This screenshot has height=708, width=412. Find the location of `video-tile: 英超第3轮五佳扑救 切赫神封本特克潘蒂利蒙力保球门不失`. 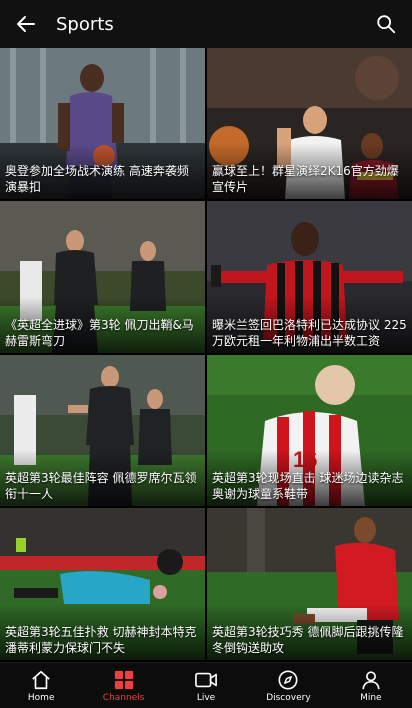

video-tile: 英超第3轮五佳扑救 切赫神封本特克潘蒂利蒙力保球门不失 is located at coordinates (102, 584).